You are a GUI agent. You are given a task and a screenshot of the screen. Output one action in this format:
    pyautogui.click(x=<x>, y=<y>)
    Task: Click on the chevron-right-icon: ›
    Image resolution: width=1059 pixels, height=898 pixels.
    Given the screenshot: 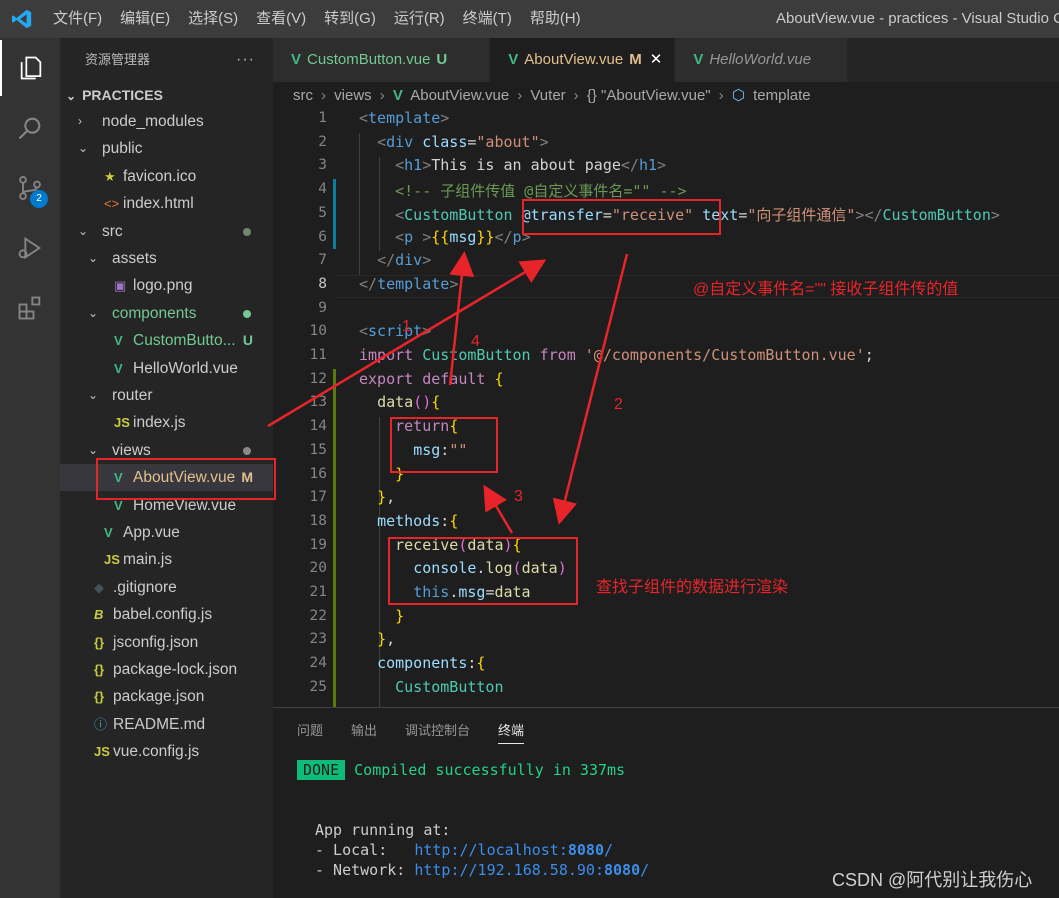 What is the action you would take?
    pyautogui.click(x=80, y=121)
    